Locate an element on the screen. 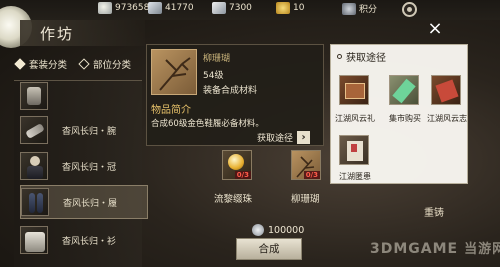 This screenshot has height=267, width=500. list-item is located at coordinates (84, 96).